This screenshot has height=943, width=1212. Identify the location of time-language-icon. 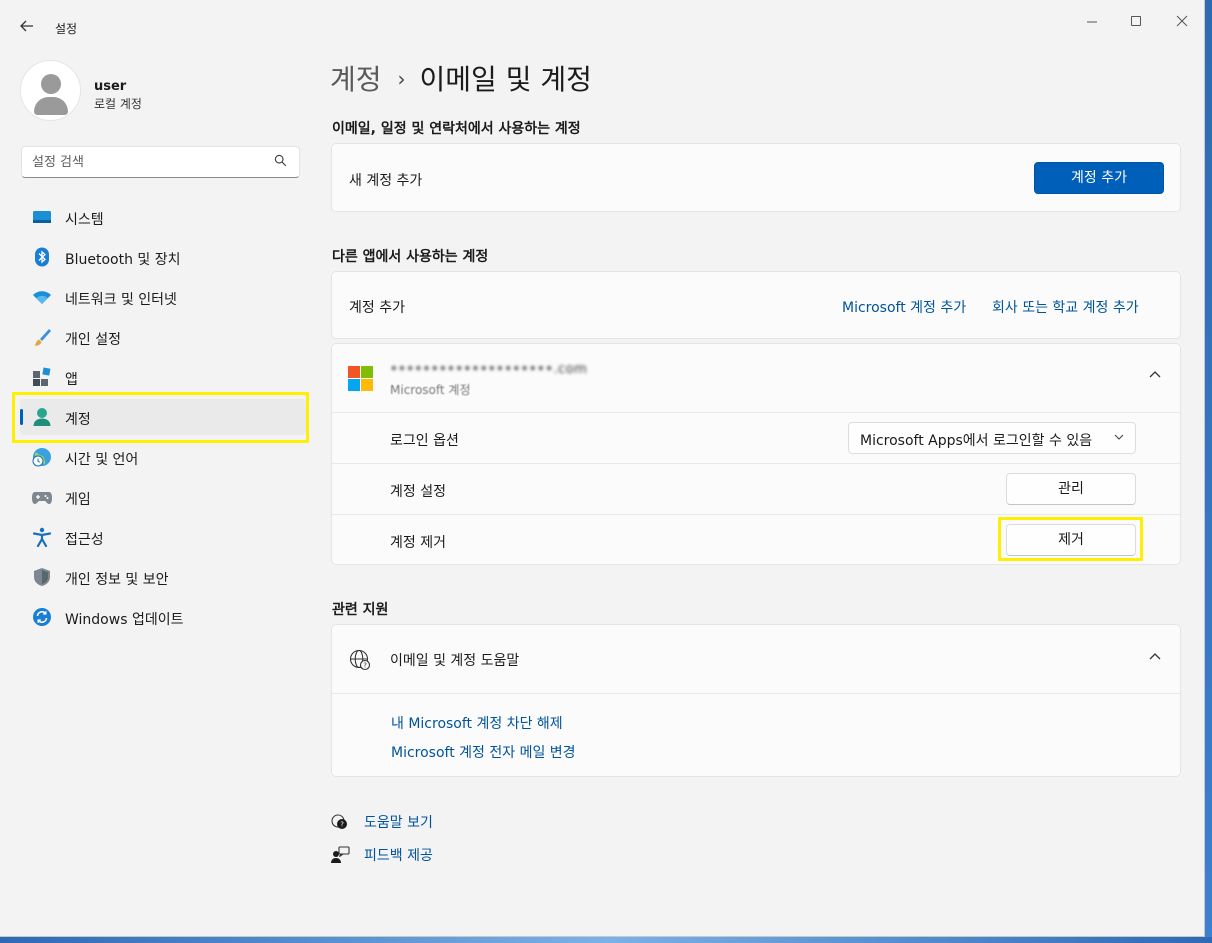
(42, 457).